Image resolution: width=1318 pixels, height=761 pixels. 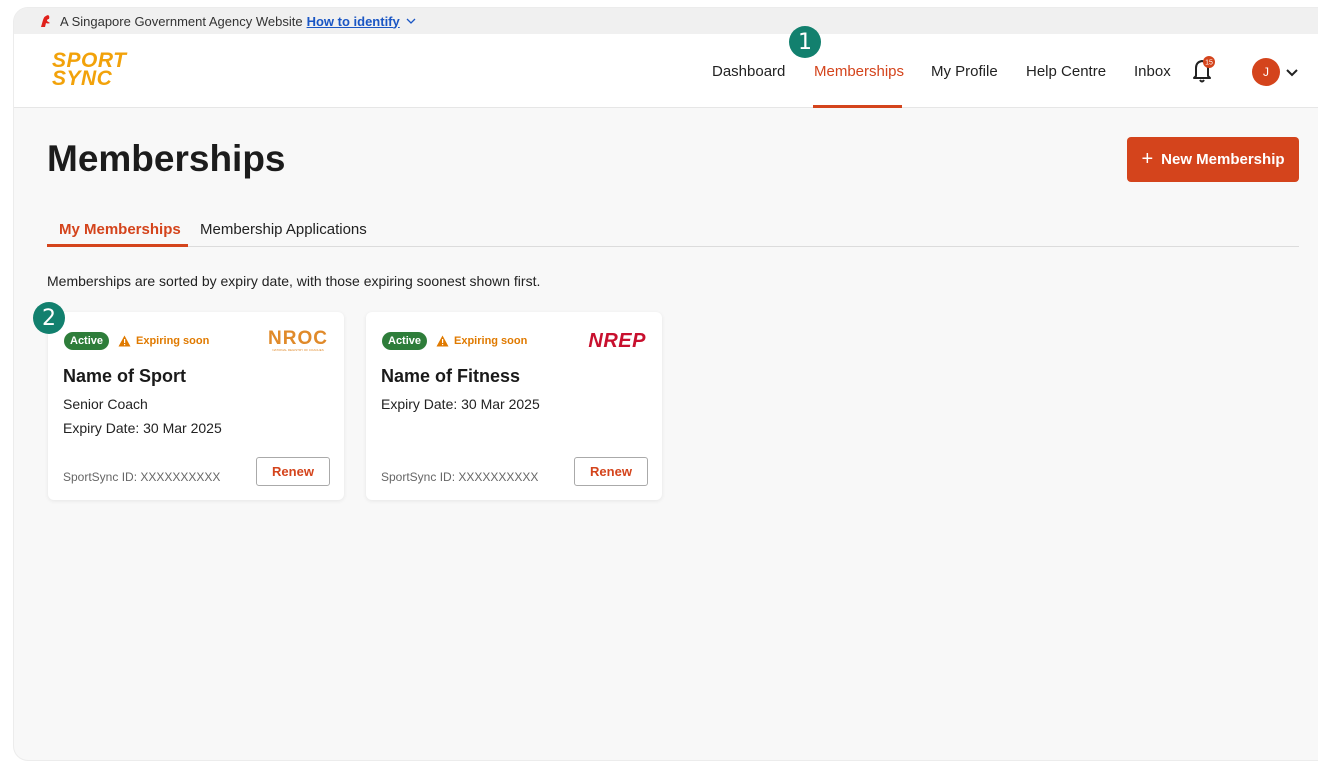 What do you see at coordinates (181, 21) in the screenshot?
I see `gov-banner-text: A Singapore Government Agency Website` at bounding box center [181, 21].